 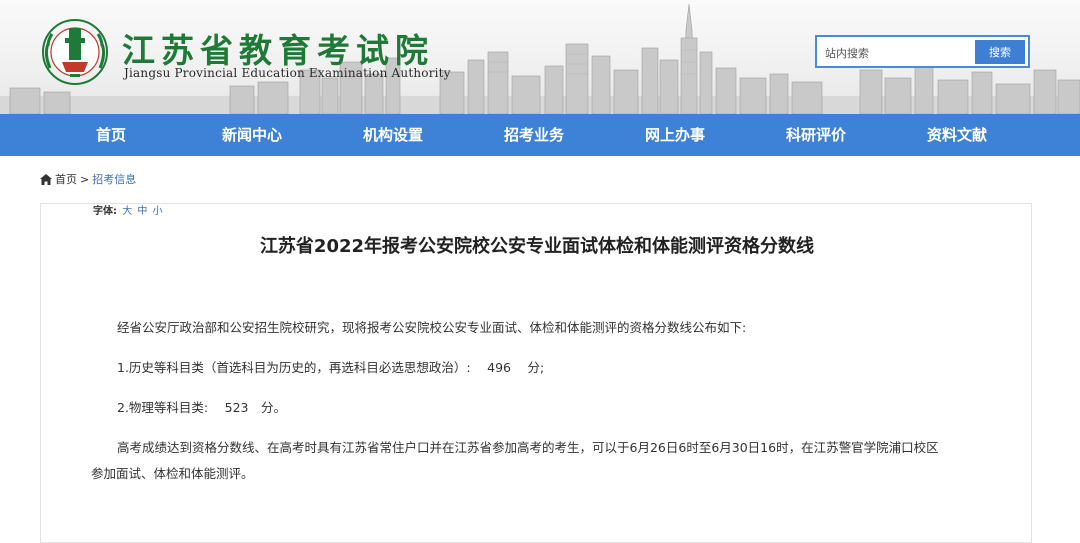 What do you see at coordinates (957, 135) in the screenshot?
I see `nav-item-resources: 资料文献` at bounding box center [957, 135].